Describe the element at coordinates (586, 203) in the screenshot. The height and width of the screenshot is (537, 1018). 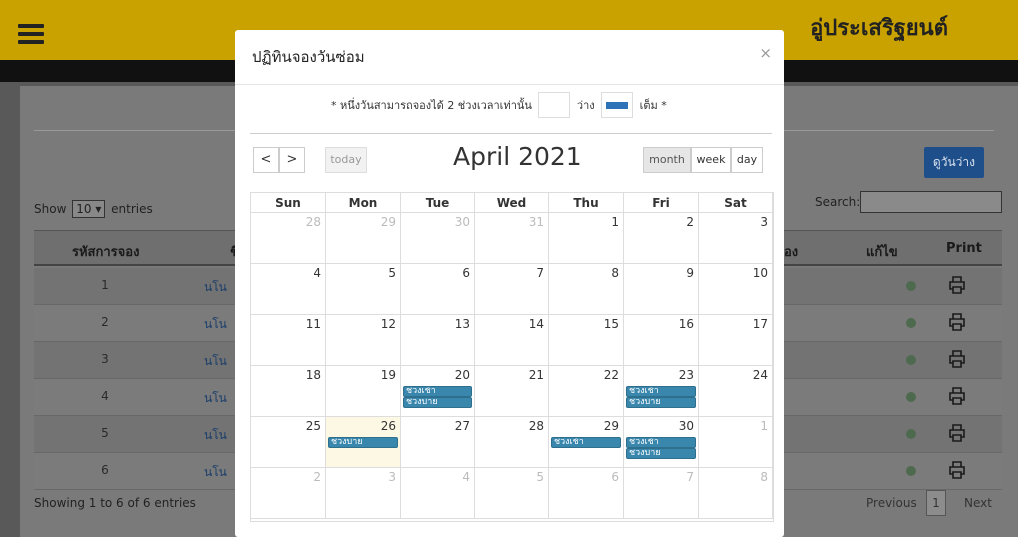
I see `weekday-header: Thu` at that location.